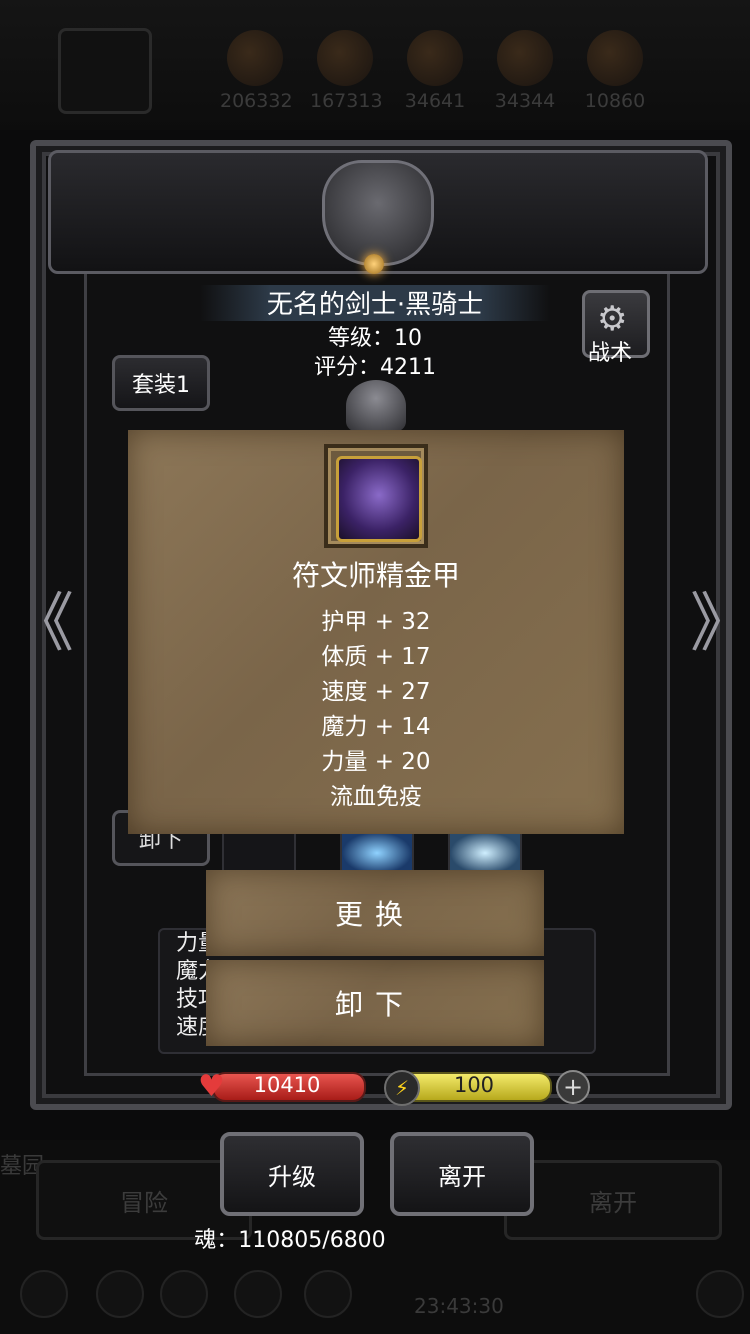  Describe the element at coordinates (375, 913) in the screenshot. I see `replace-button: 更换` at that location.